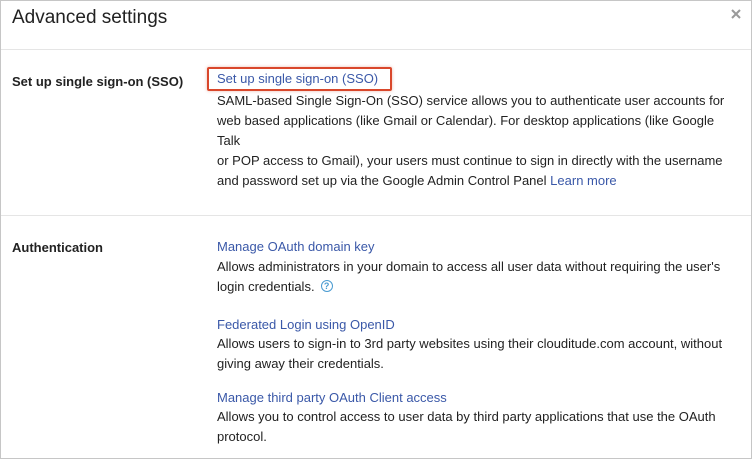 The height and width of the screenshot is (459, 752). I want to click on learn-more-link: Learn more, so click(583, 180).